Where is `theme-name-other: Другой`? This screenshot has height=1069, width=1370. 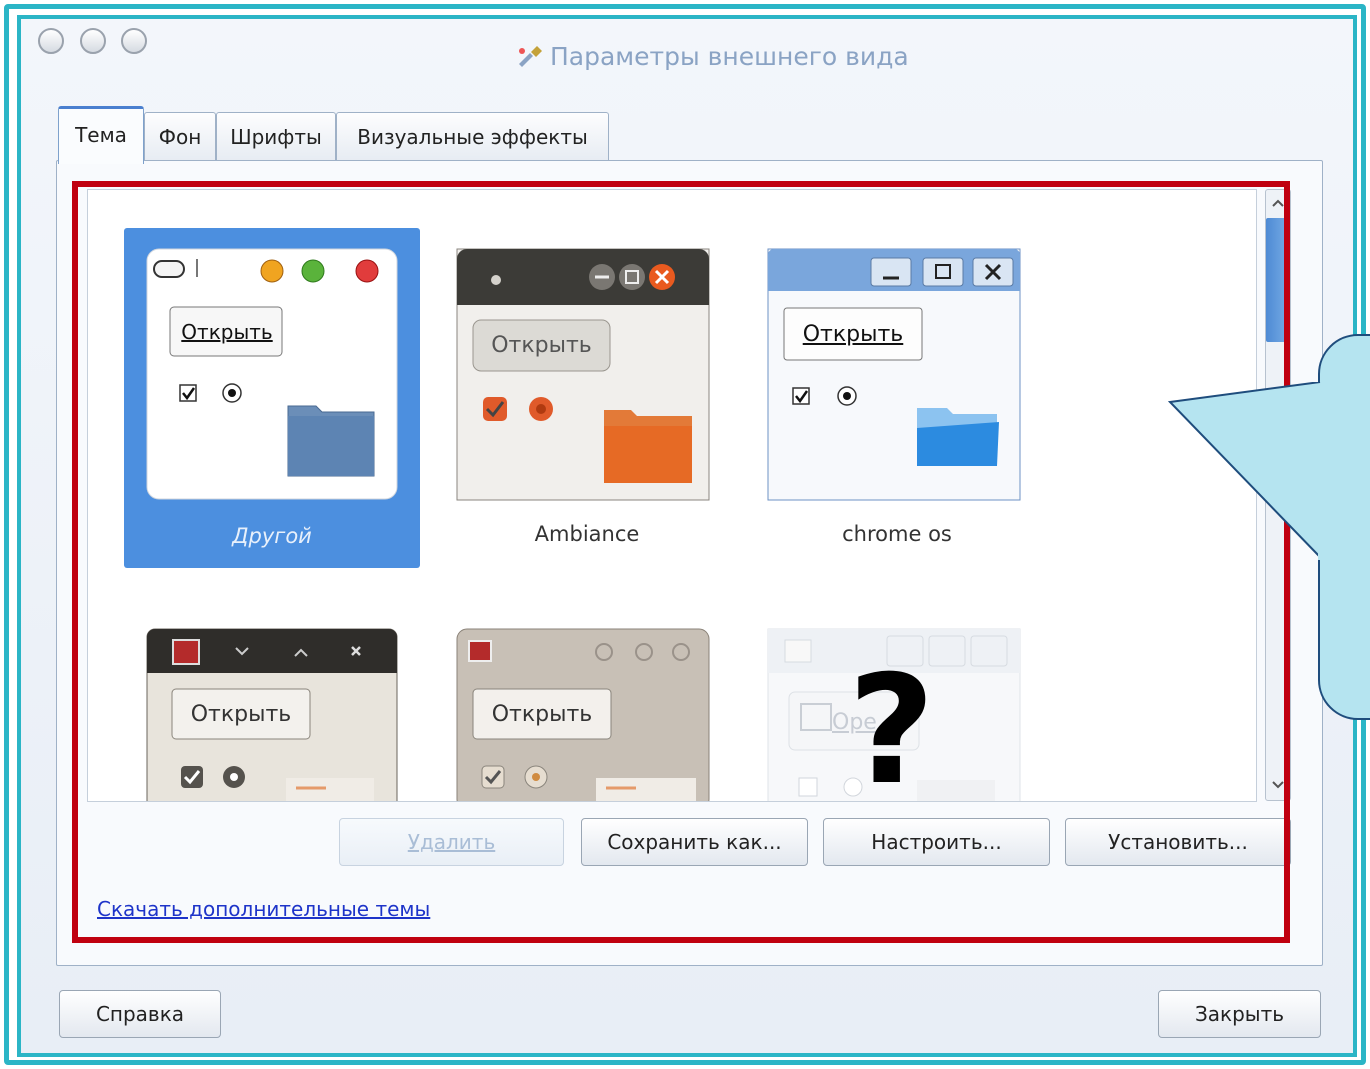
theme-name-other: Другой is located at coordinates (272, 536).